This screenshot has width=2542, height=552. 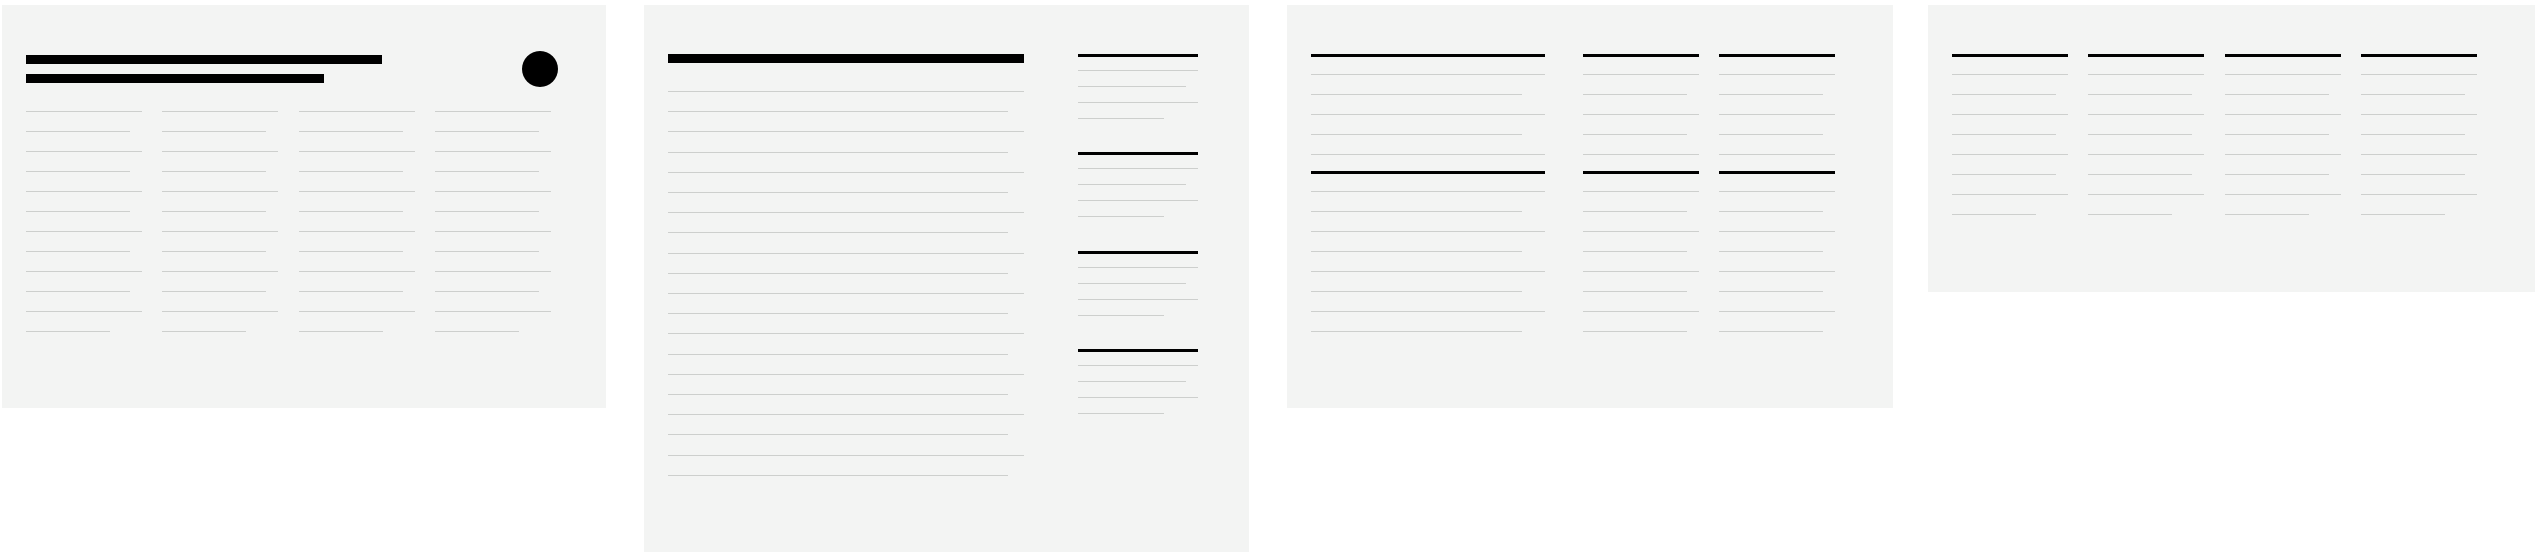 I want to click on article-title-placeholder, so click(x=846, y=58).